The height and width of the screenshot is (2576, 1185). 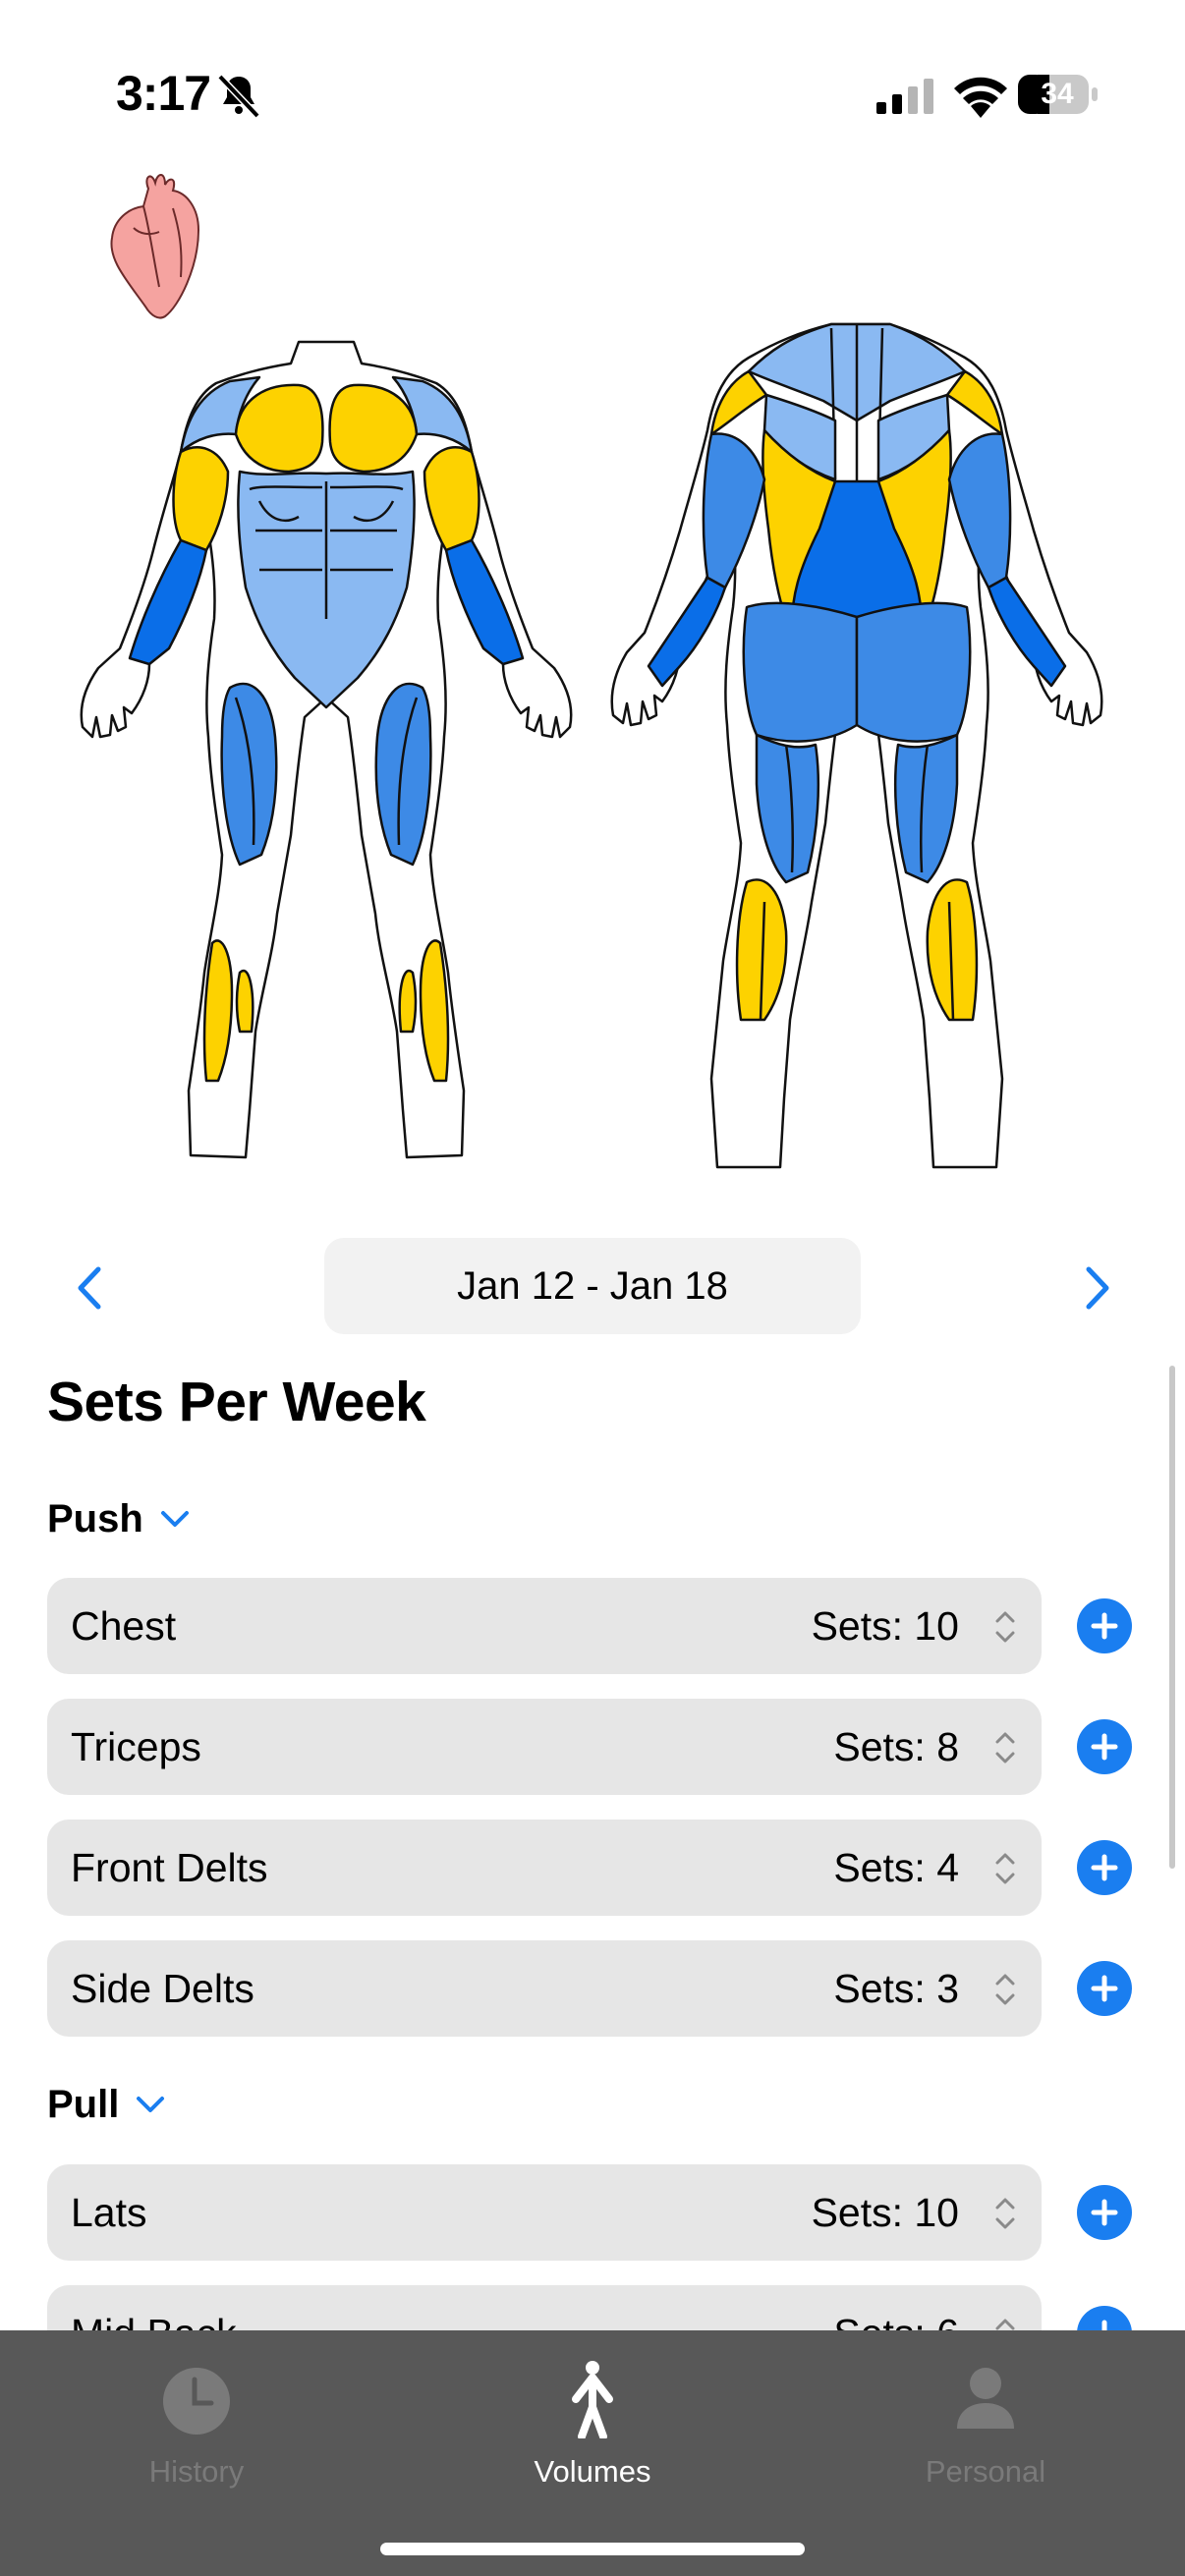 What do you see at coordinates (592, 73) in the screenshot?
I see `status-bar: 3:17 34` at bounding box center [592, 73].